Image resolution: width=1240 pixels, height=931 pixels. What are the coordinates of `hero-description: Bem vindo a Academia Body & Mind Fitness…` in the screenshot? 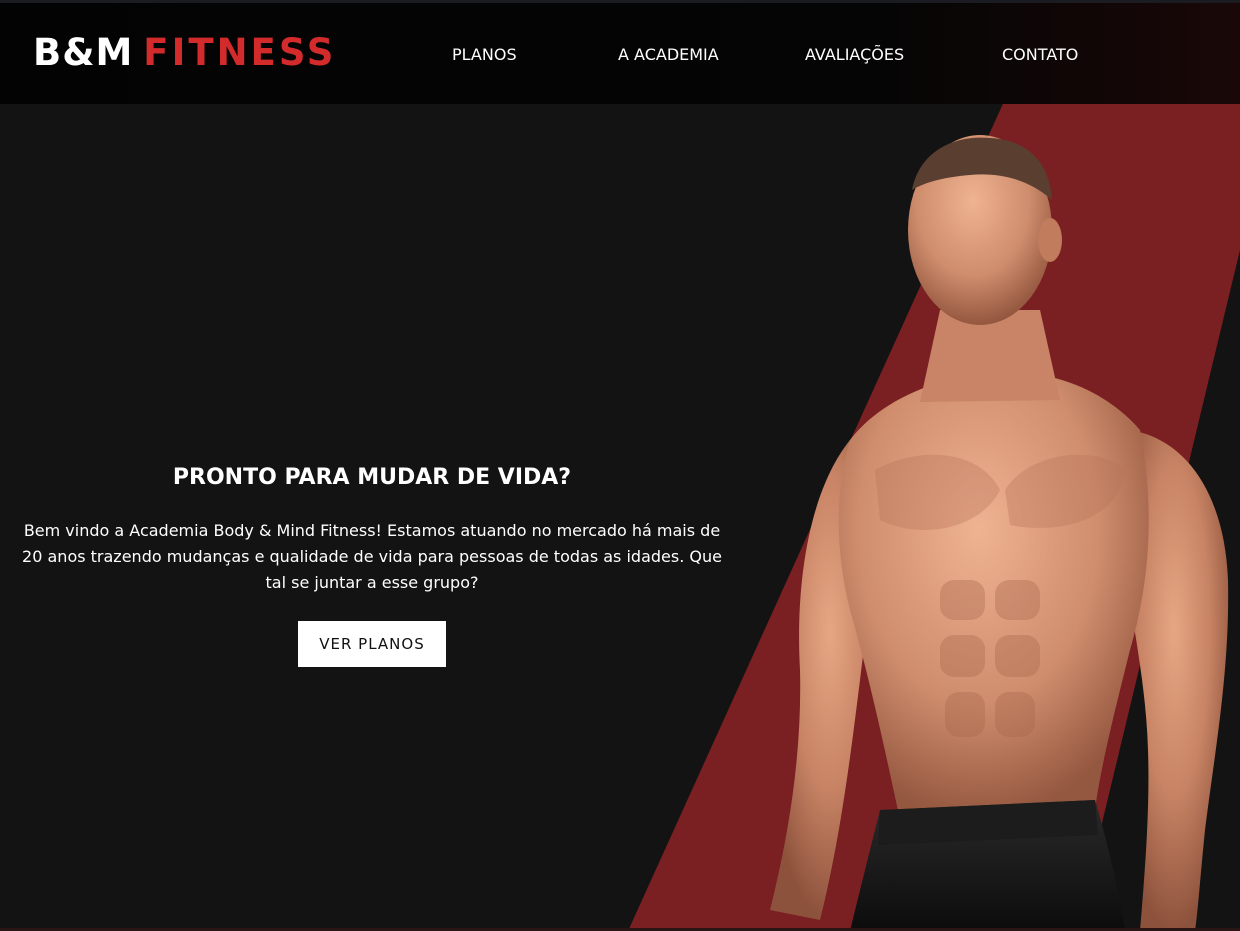 It's located at (372, 556).